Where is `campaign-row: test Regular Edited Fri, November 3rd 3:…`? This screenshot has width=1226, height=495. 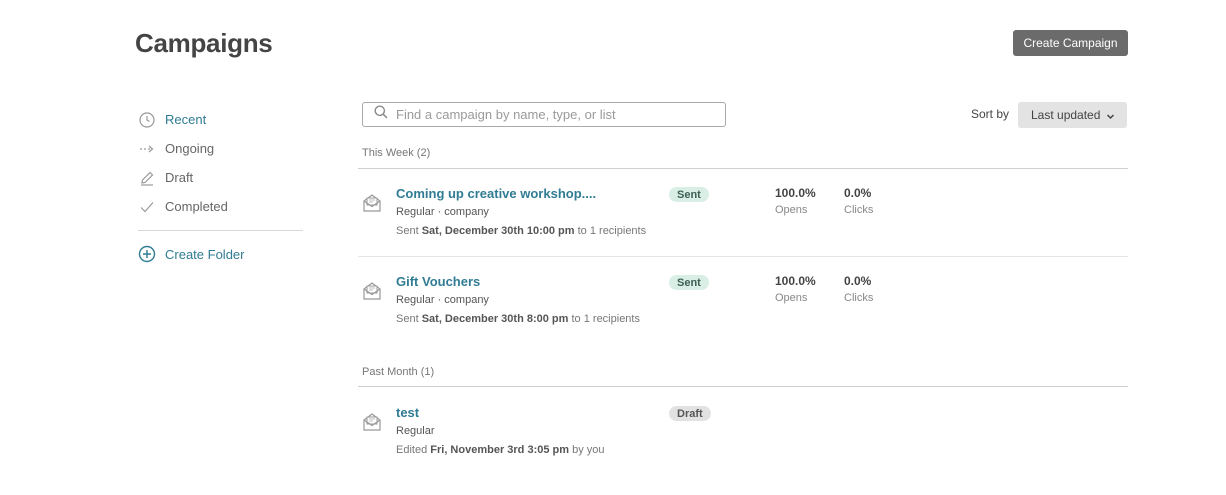
campaign-row: test Regular Edited Fri, November 3rd 3:… is located at coordinates (743, 445).